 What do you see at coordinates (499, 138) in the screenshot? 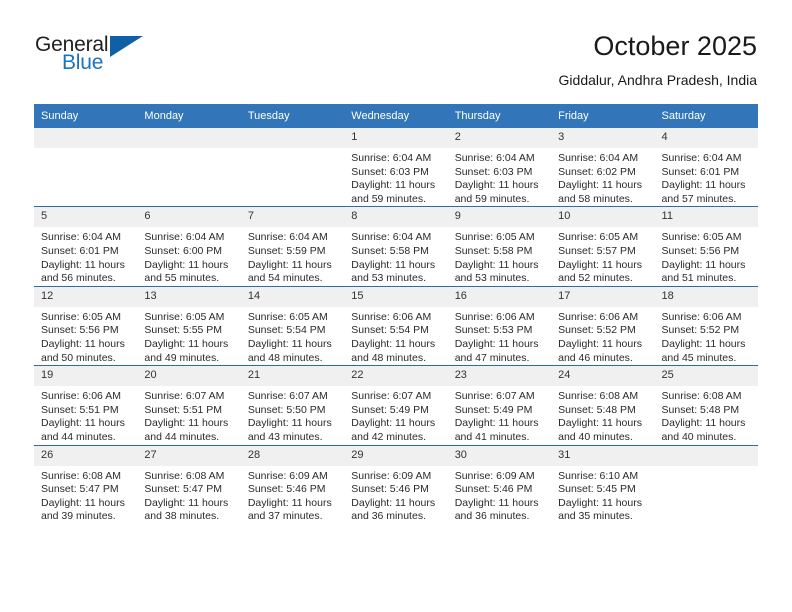
I see `day-number: 2` at bounding box center [499, 138].